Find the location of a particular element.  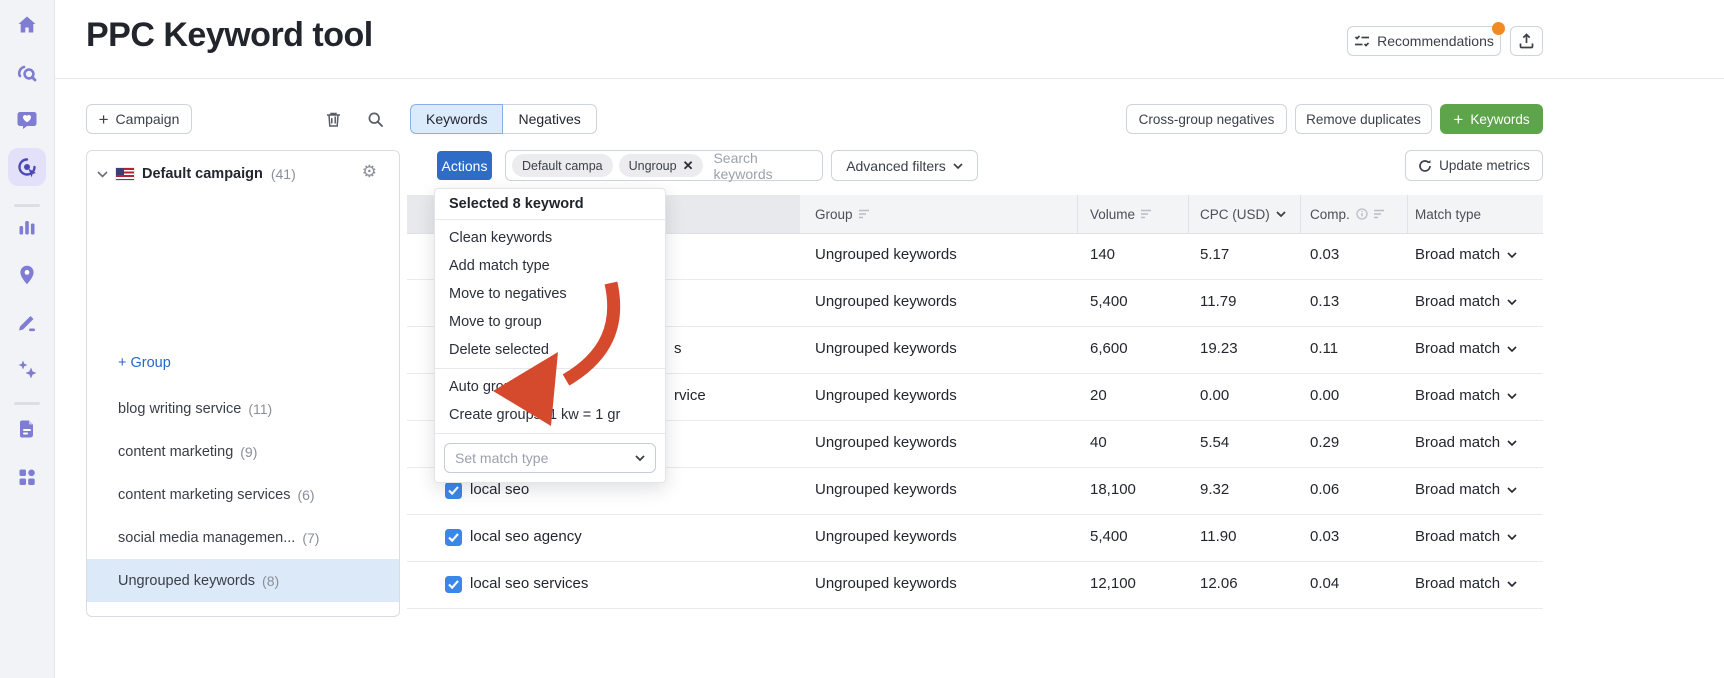

advanced-filters-button: Advanced filters is located at coordinates (904, 165).